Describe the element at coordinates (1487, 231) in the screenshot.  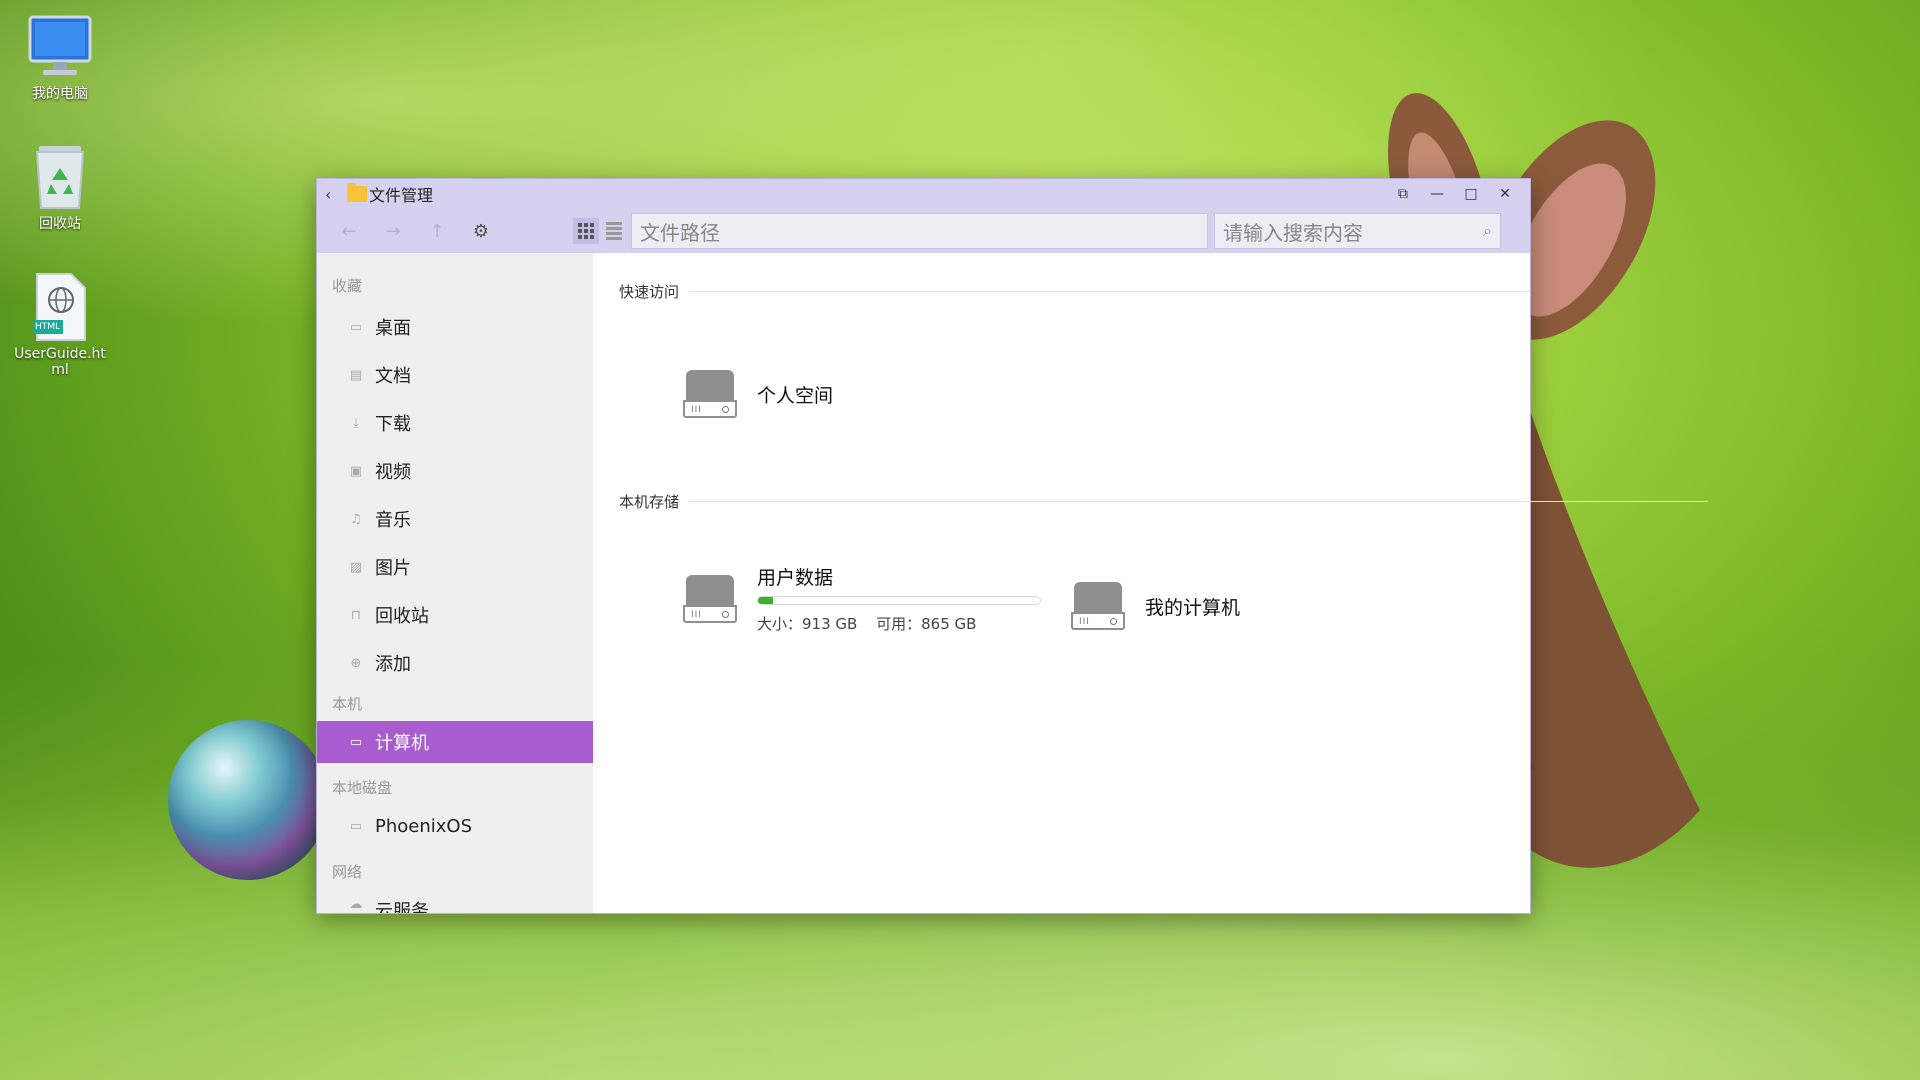
I see `search-icon: ⌕` at that location.